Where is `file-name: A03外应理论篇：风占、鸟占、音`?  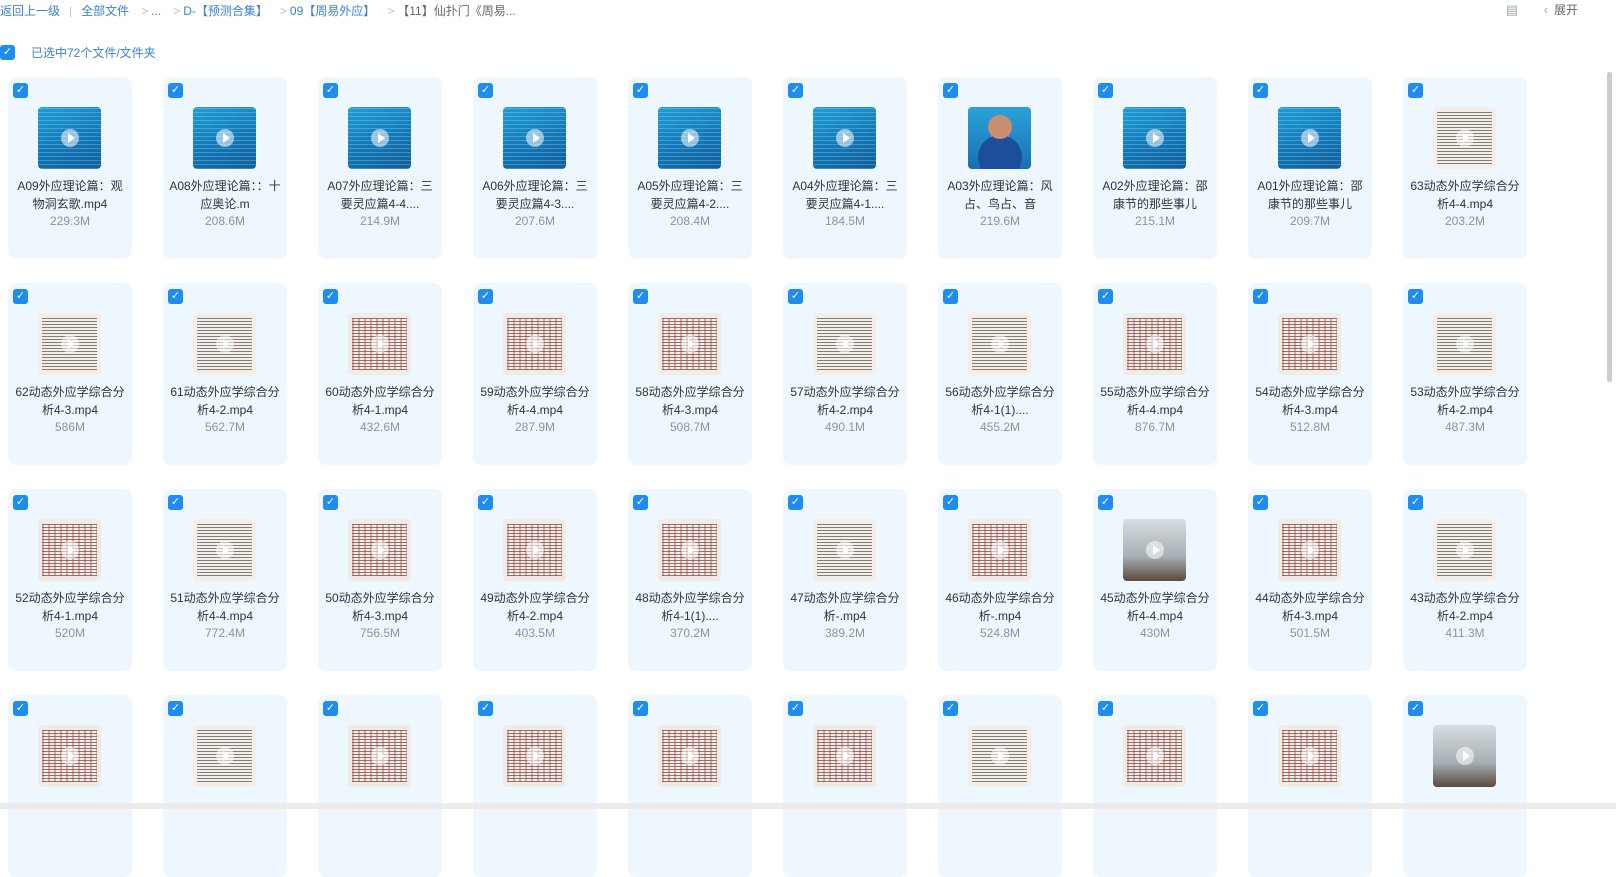 file-name: A03外应理论篇：风占、鸟占、音 is located at coordinates (1000, 195).